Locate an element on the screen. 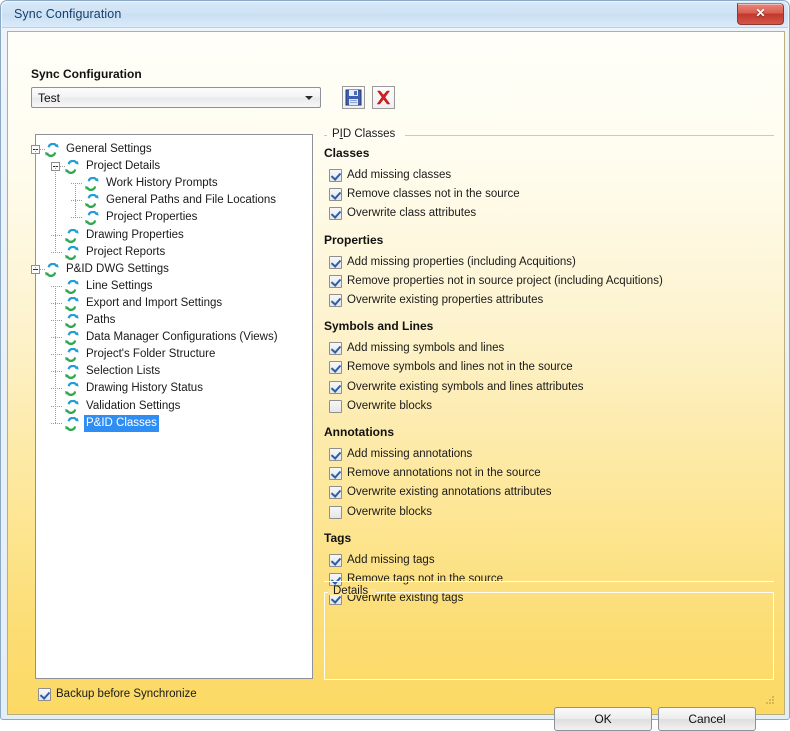 The height and width of the screenshot is (731, 790). tree-item-label: P&ID DWG Settings is located at coordinates (117, 268).